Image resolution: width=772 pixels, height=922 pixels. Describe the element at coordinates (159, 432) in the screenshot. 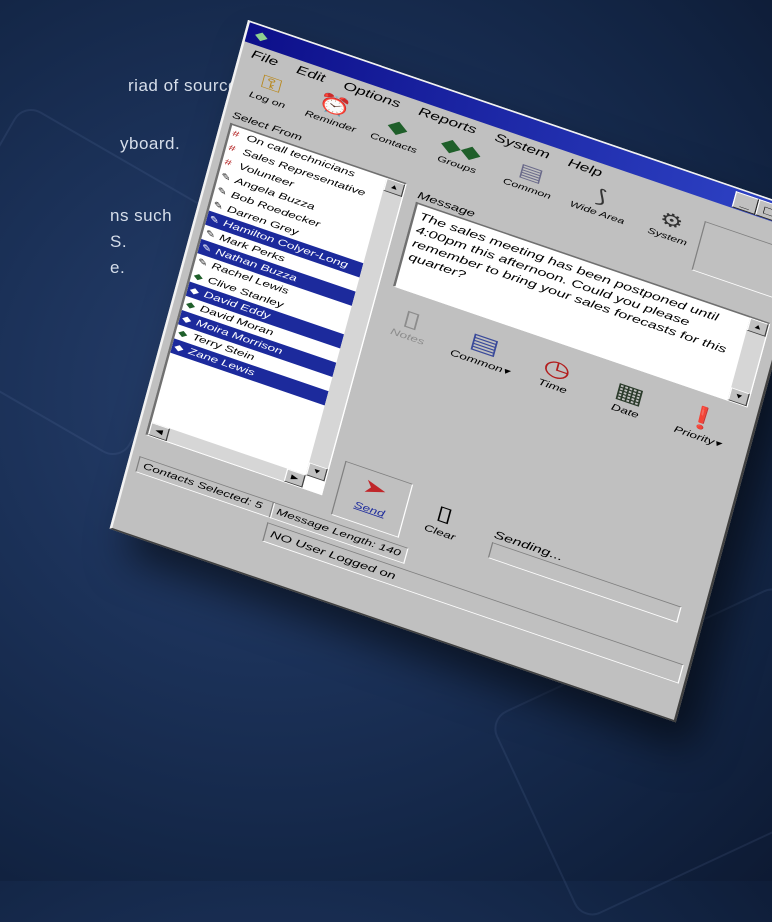

I see `scroll-left-button: ◀` at that location.